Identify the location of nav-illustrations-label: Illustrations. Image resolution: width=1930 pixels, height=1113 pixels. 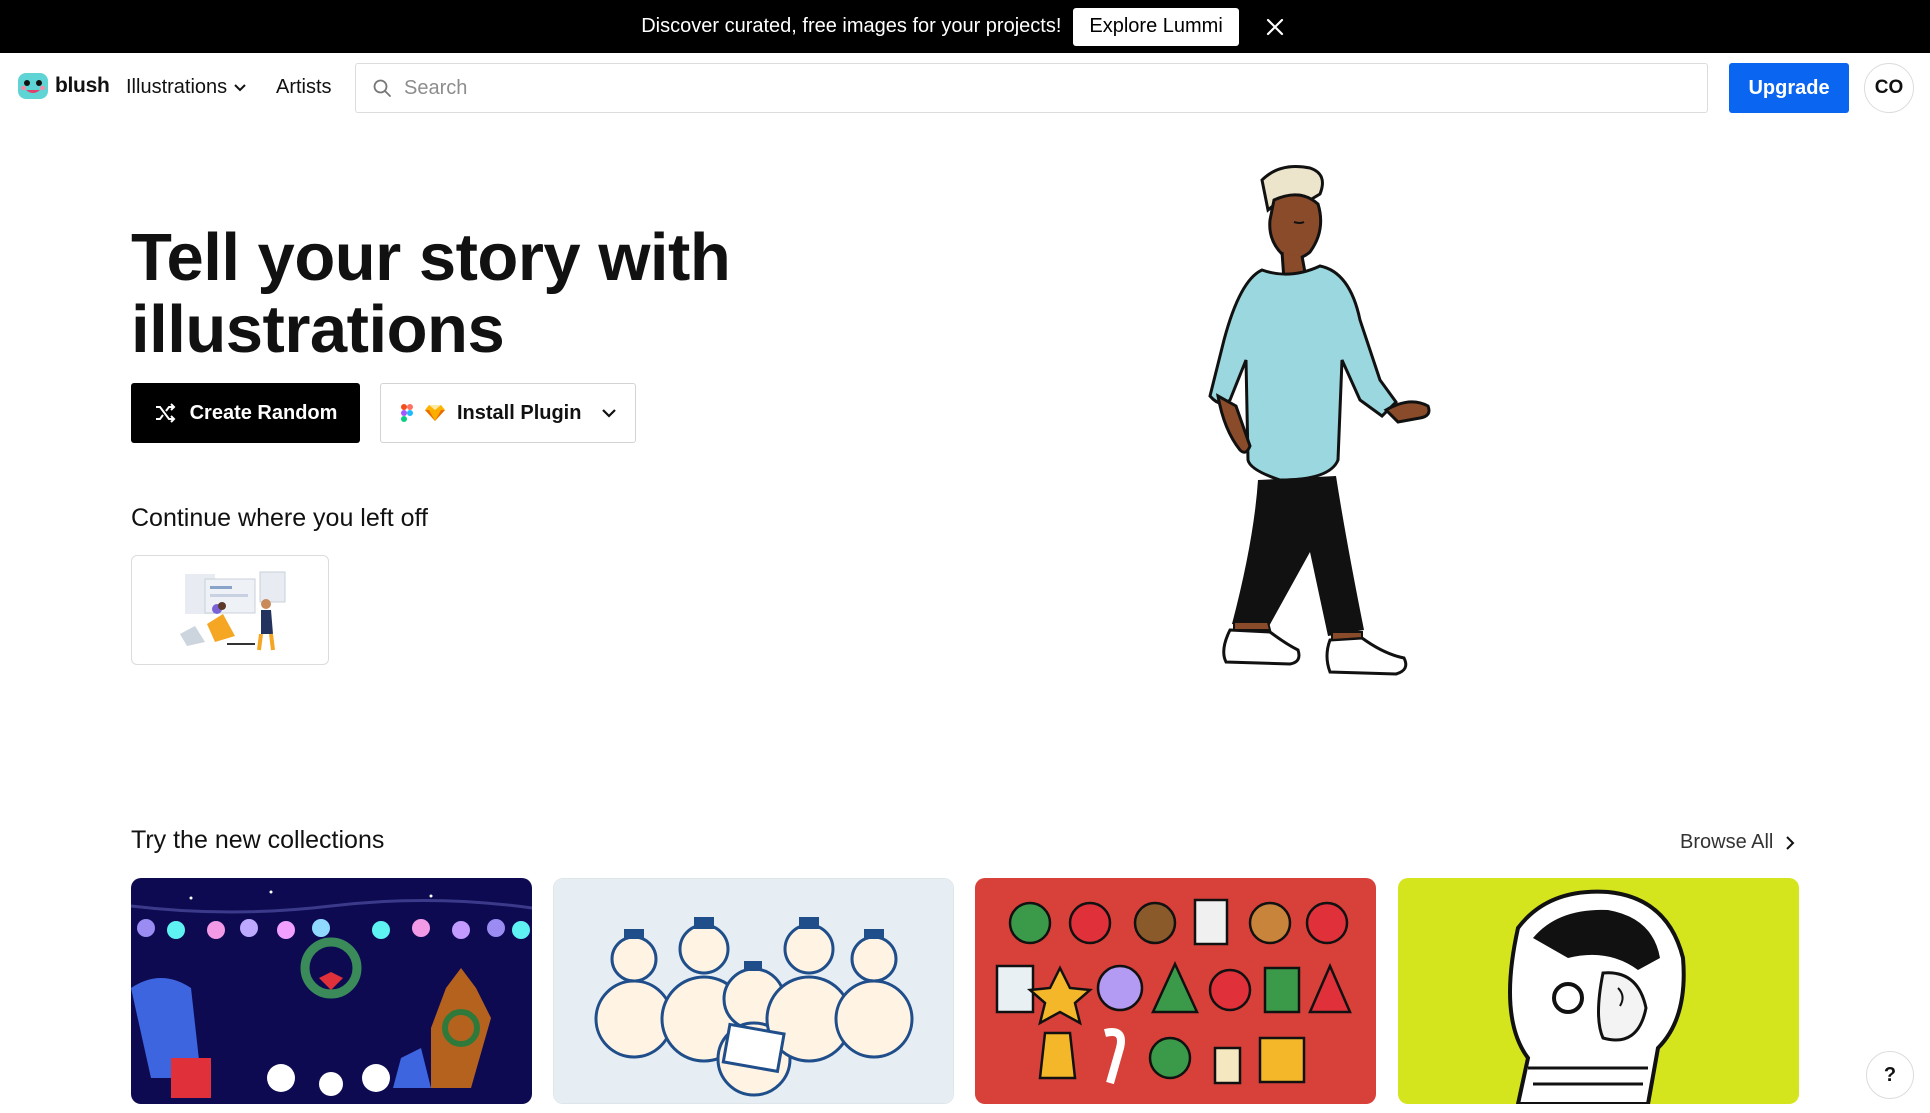
(177, 87).